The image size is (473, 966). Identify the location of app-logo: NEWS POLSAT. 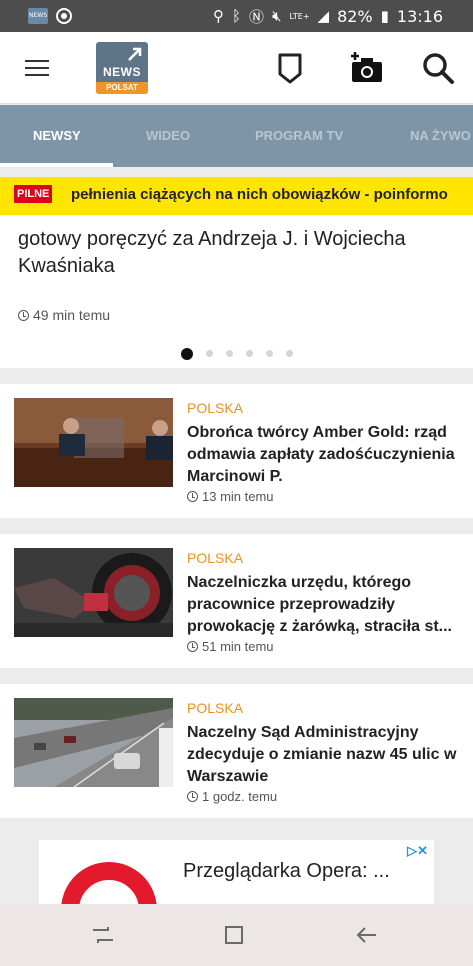
(122, 68).